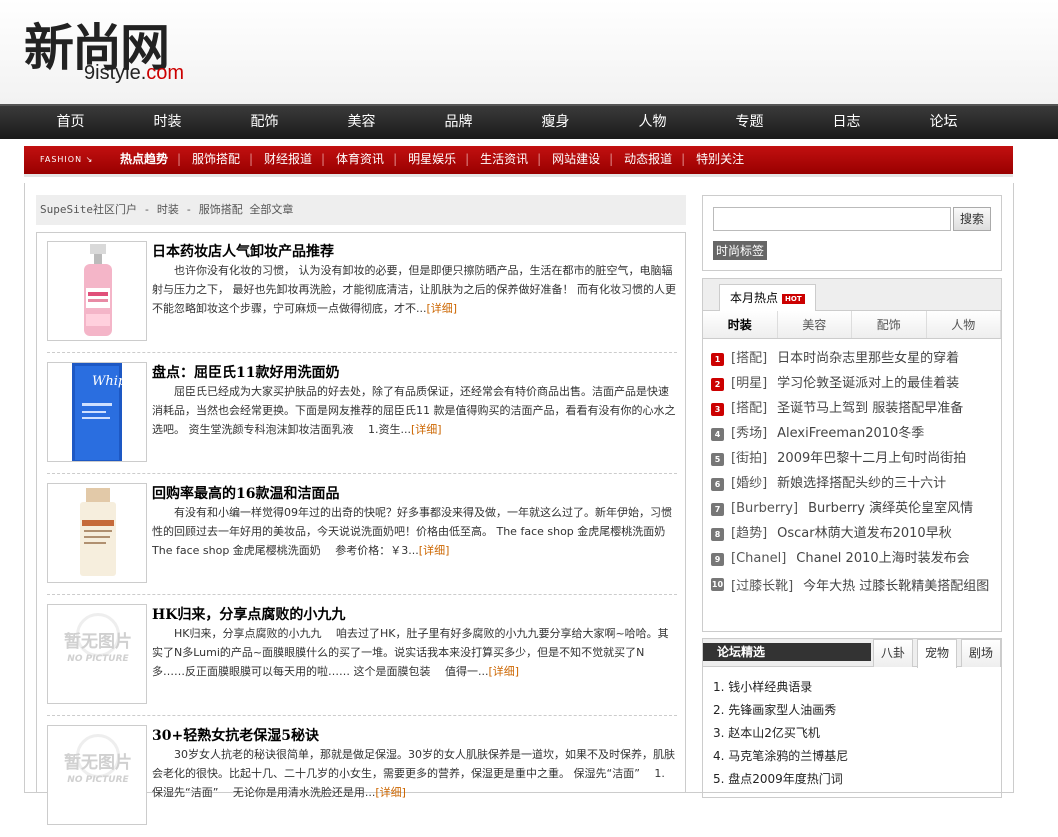 The image size is (1058, 837). Describe the element at coordinates (964, 324) in the screenshot. I see `tab-people: 人物` at that location.